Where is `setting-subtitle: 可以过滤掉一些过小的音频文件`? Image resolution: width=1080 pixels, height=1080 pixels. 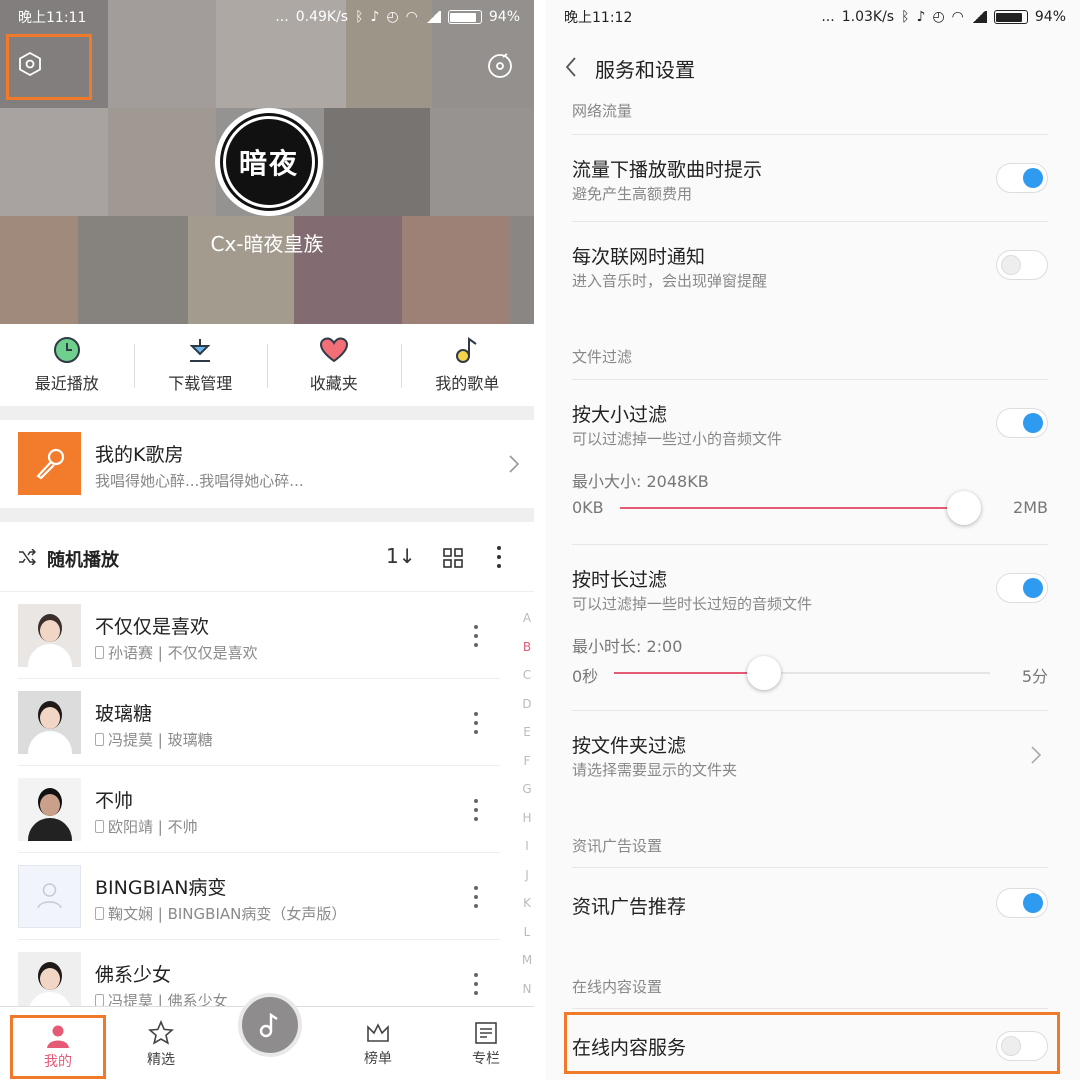 setting-subtitle: 可以过滤掉一些过小的音频文件 is located at coordinates (677, 439).